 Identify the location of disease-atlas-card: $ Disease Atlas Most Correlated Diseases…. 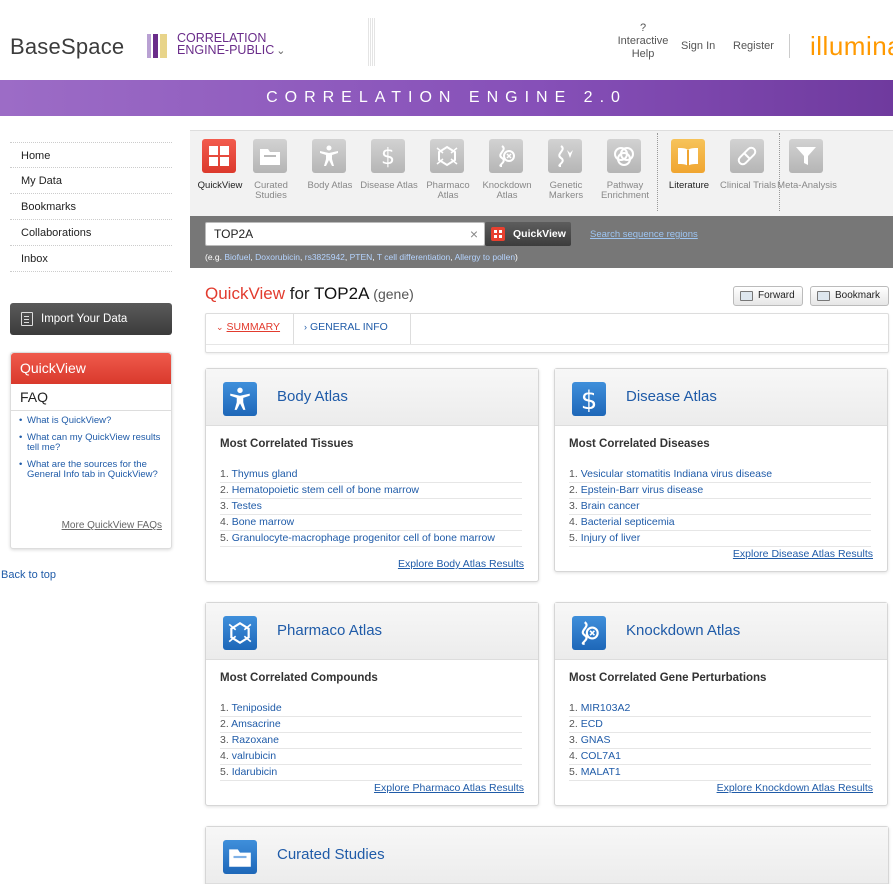
(721, 470).